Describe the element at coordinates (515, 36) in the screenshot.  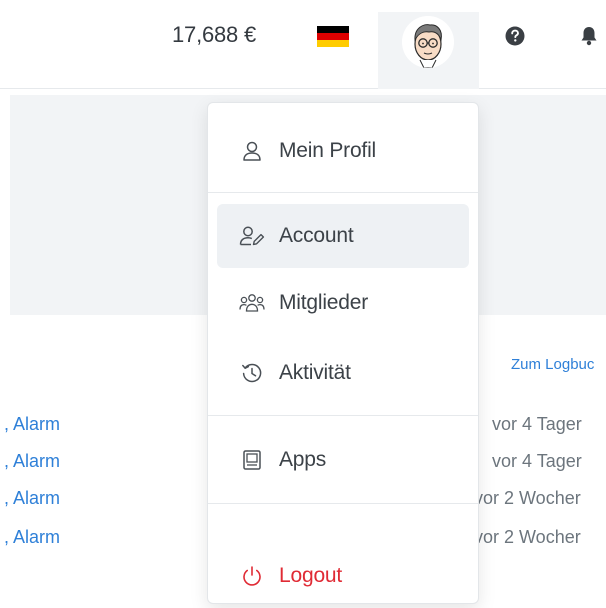
I see `help-circle-icon` at that location.